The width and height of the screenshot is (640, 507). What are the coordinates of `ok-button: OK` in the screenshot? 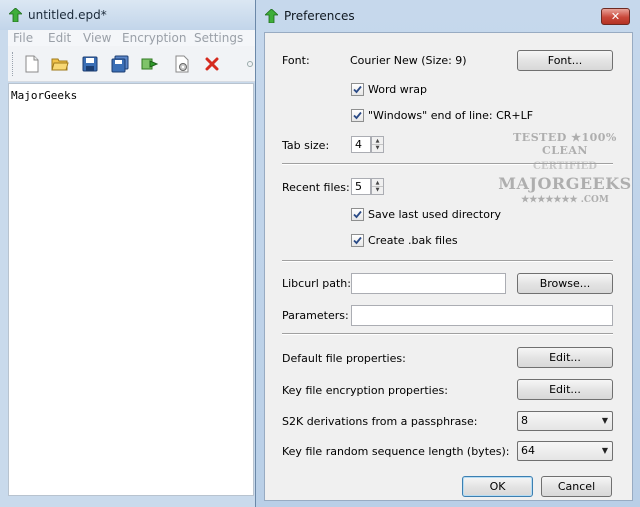 It's located at (497, 486).